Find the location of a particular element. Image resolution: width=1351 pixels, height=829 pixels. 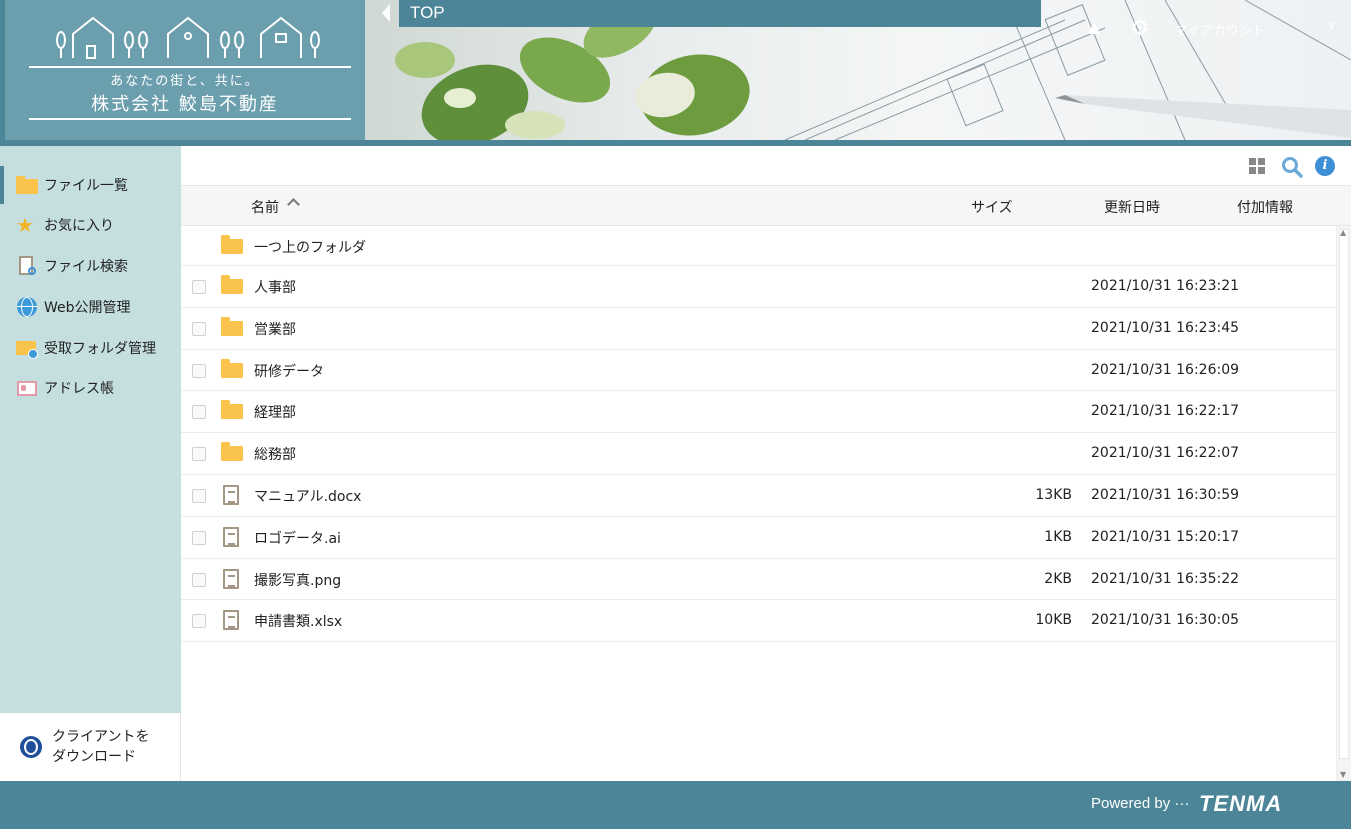

column-header: 名前 サイズ 更新日時 付加情報 is located at coordinates (766, 206).